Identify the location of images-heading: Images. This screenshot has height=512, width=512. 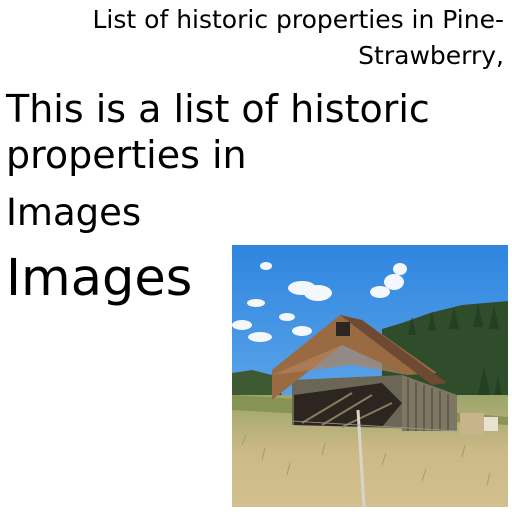
(99, 278).